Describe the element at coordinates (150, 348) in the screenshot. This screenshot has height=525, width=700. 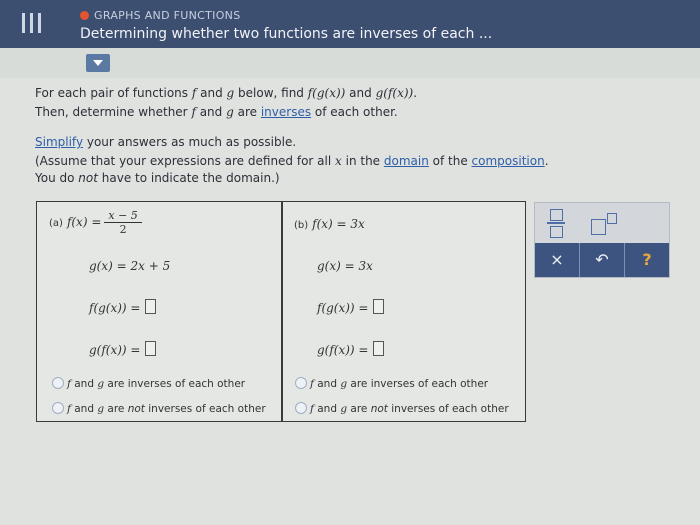
I see `part-a-gf-answer-input` at that location.